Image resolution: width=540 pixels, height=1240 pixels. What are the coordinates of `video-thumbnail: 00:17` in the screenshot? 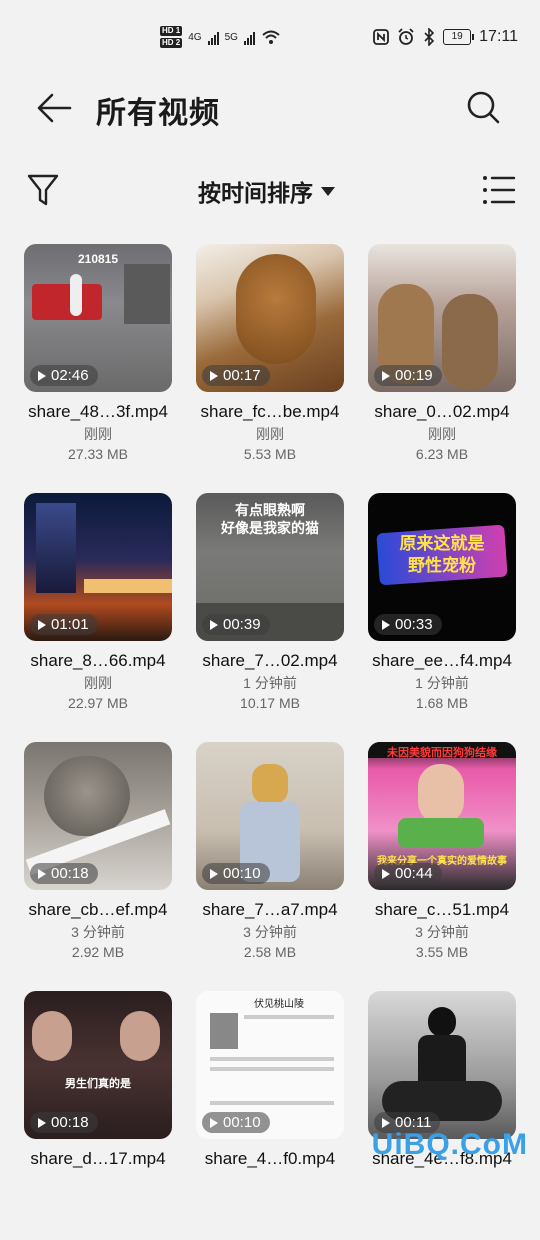 It's located at (270, 318).